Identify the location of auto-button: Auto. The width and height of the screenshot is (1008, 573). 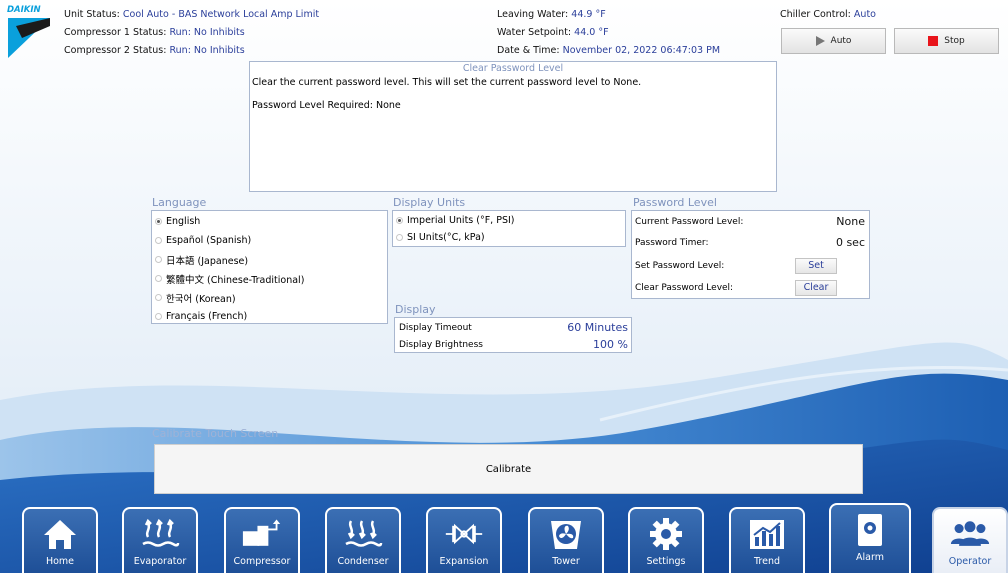
(833, 41).